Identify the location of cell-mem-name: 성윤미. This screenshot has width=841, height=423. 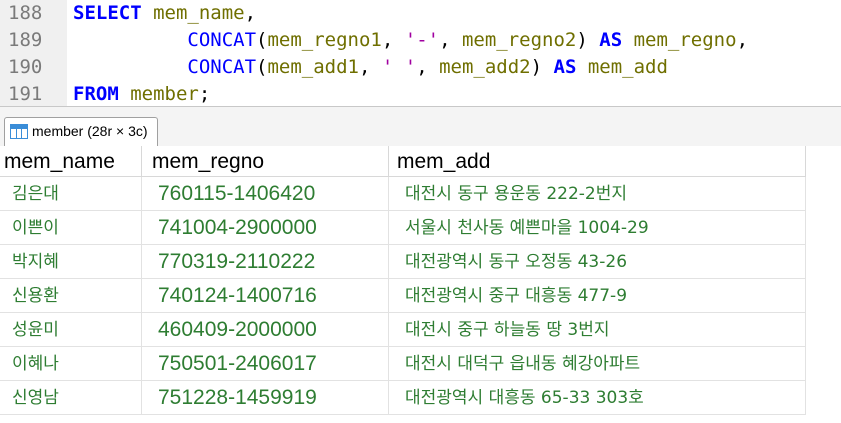
(71, 330).